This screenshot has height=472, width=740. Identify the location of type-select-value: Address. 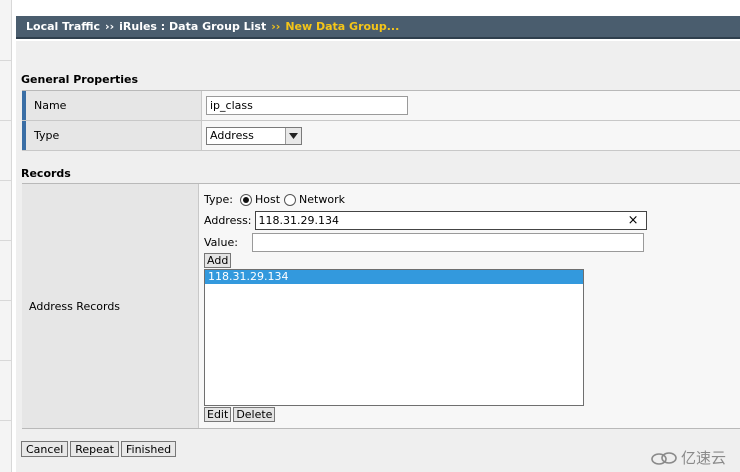
(232, 135).